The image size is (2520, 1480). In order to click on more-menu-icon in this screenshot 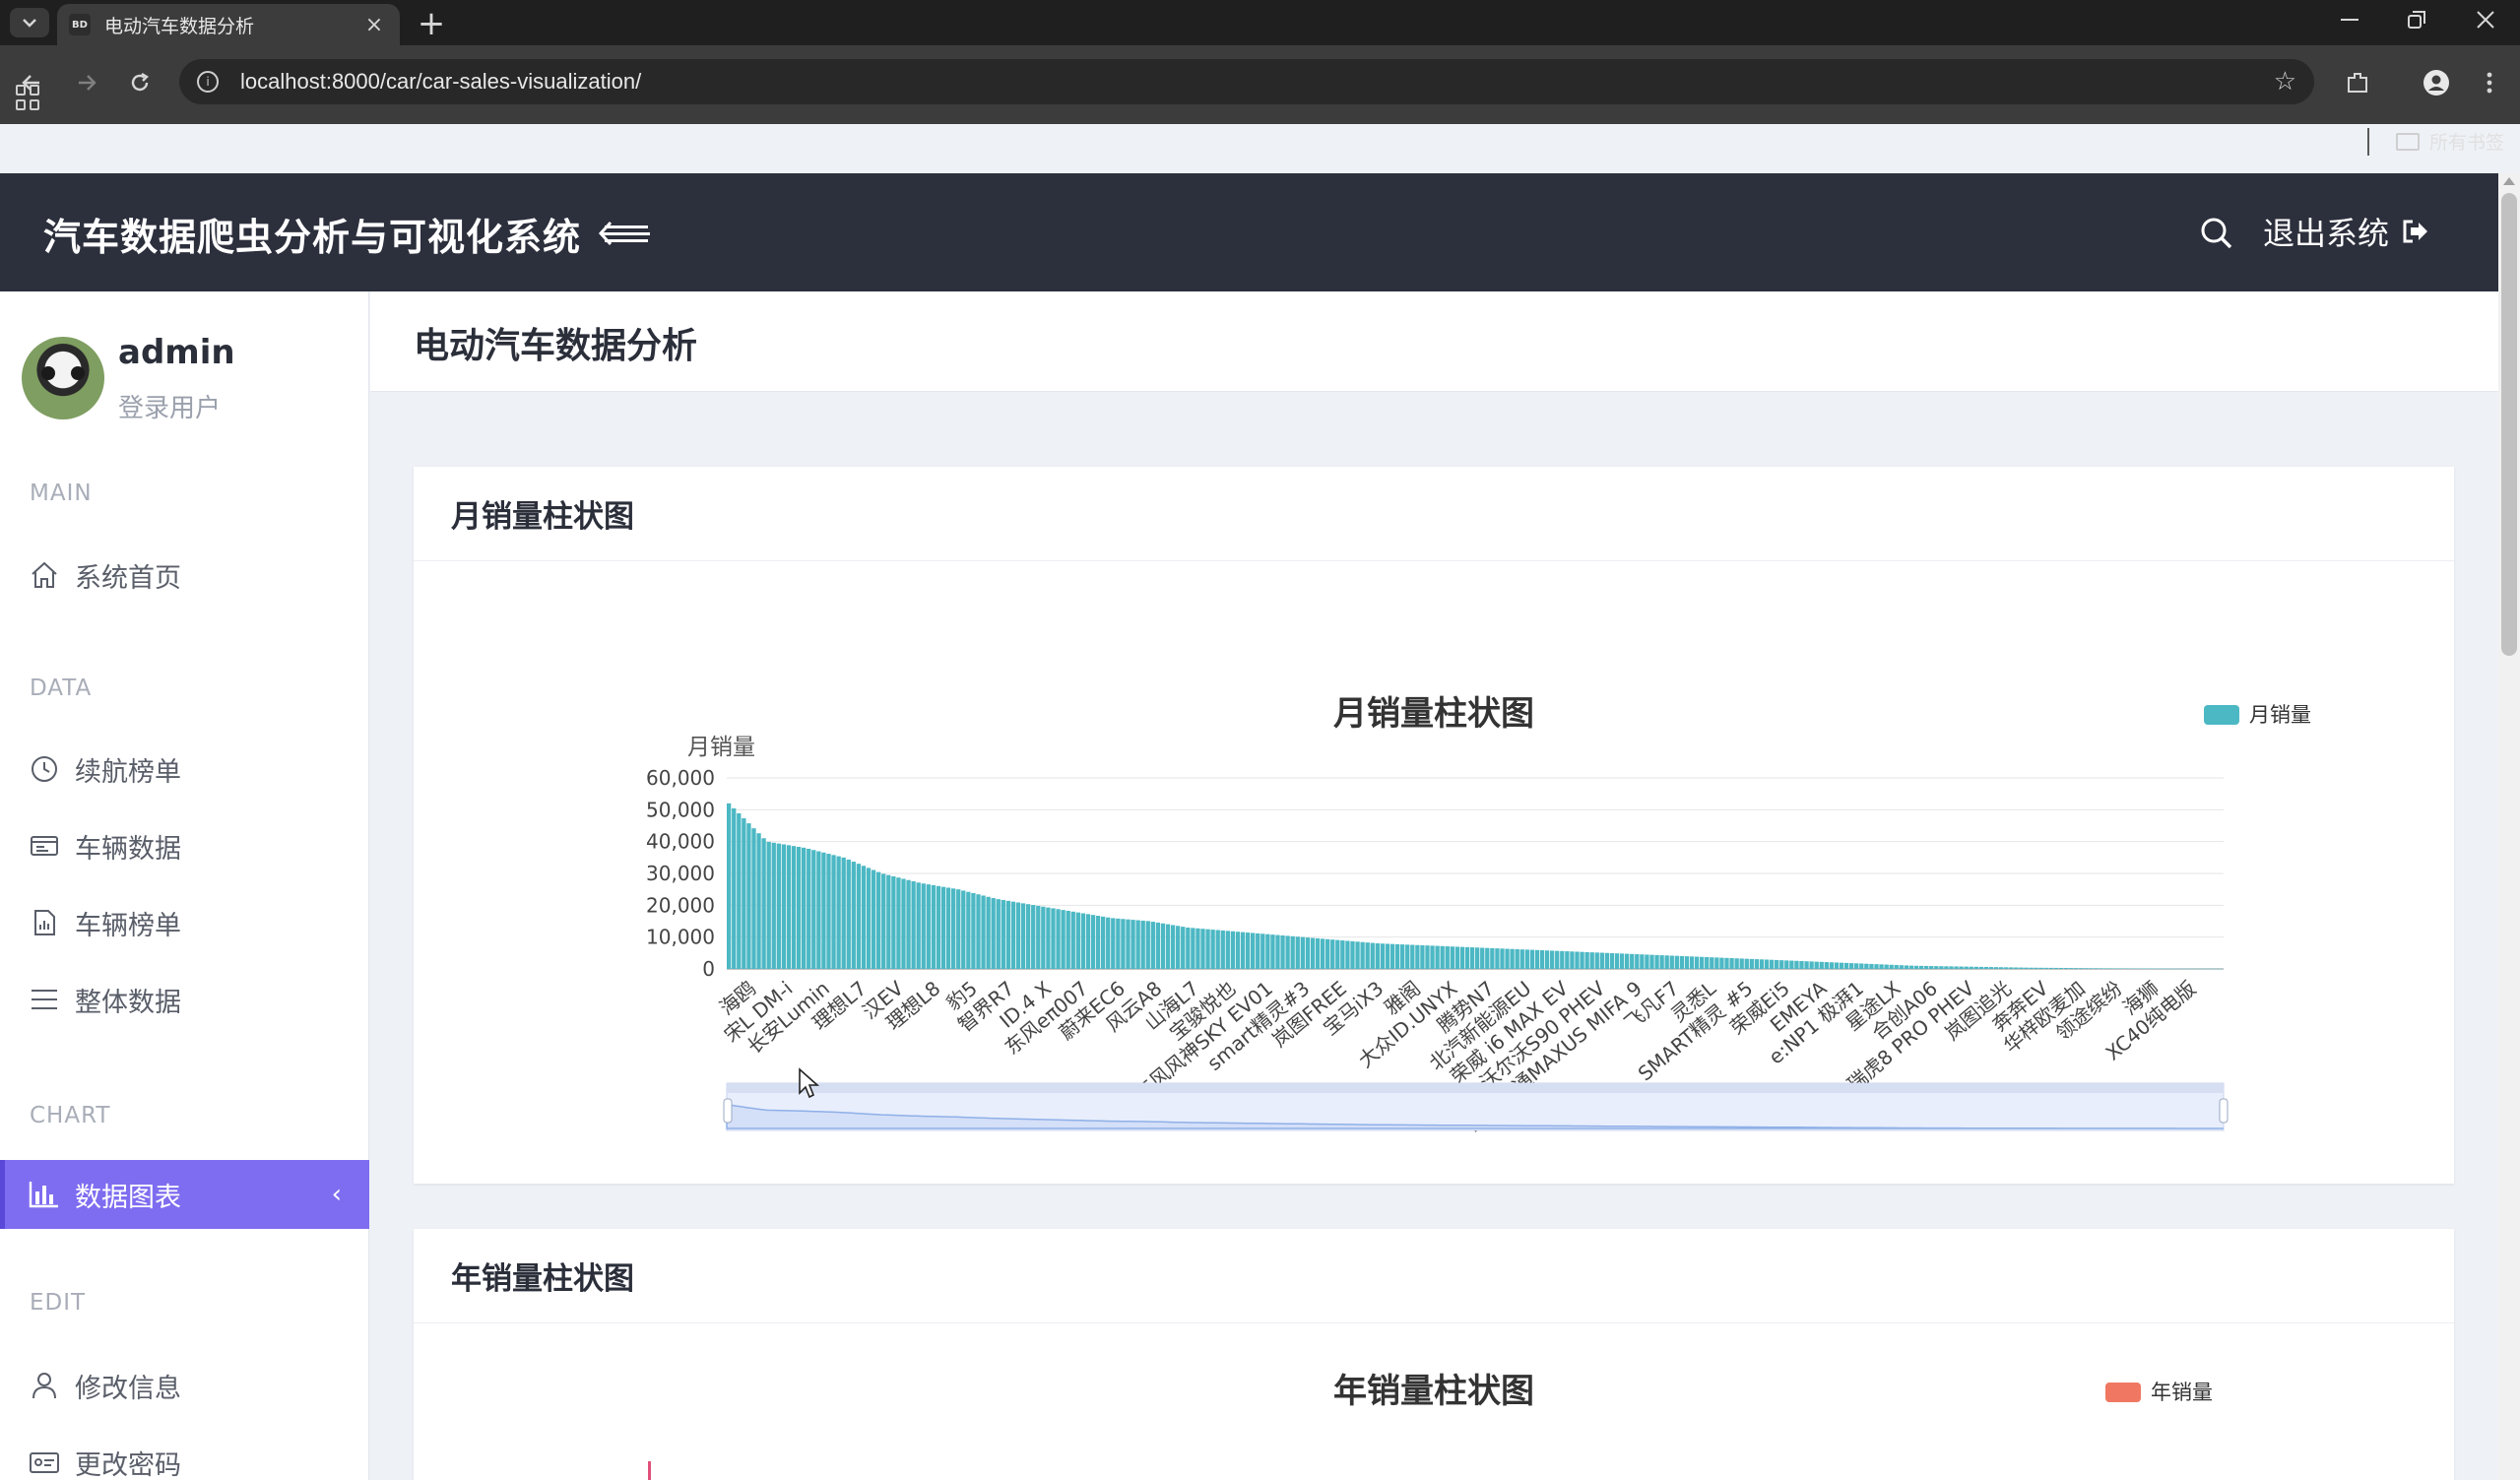, I will do `click(2489, 82)`.